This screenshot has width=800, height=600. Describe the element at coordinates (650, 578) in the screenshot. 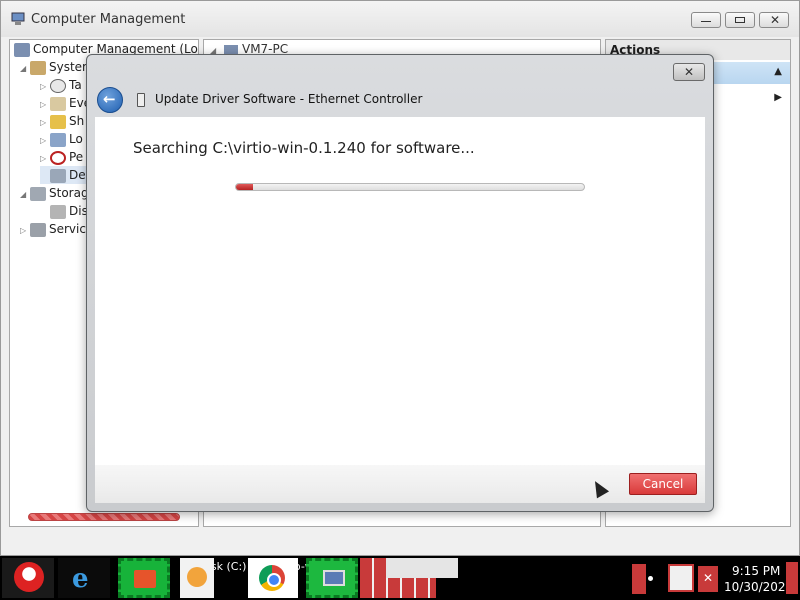

I see `tray-indicator-icon` at that location.